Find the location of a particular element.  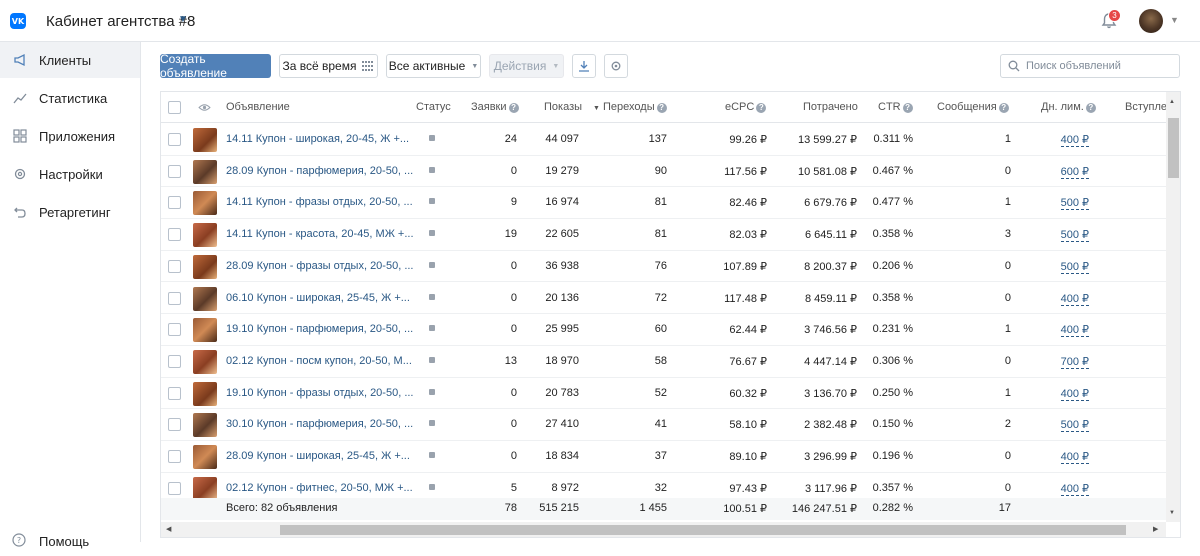

scroll-up-icon: ▲ is located at coordinates (1172, 102).